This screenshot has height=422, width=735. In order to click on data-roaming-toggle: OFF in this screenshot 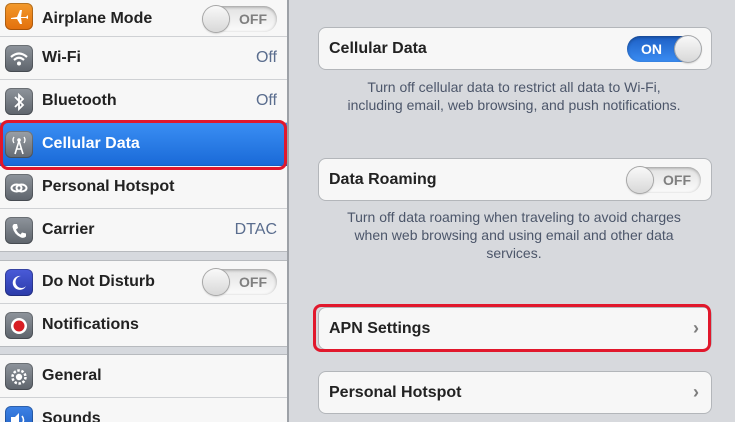, I will do `click(664, 179)`.